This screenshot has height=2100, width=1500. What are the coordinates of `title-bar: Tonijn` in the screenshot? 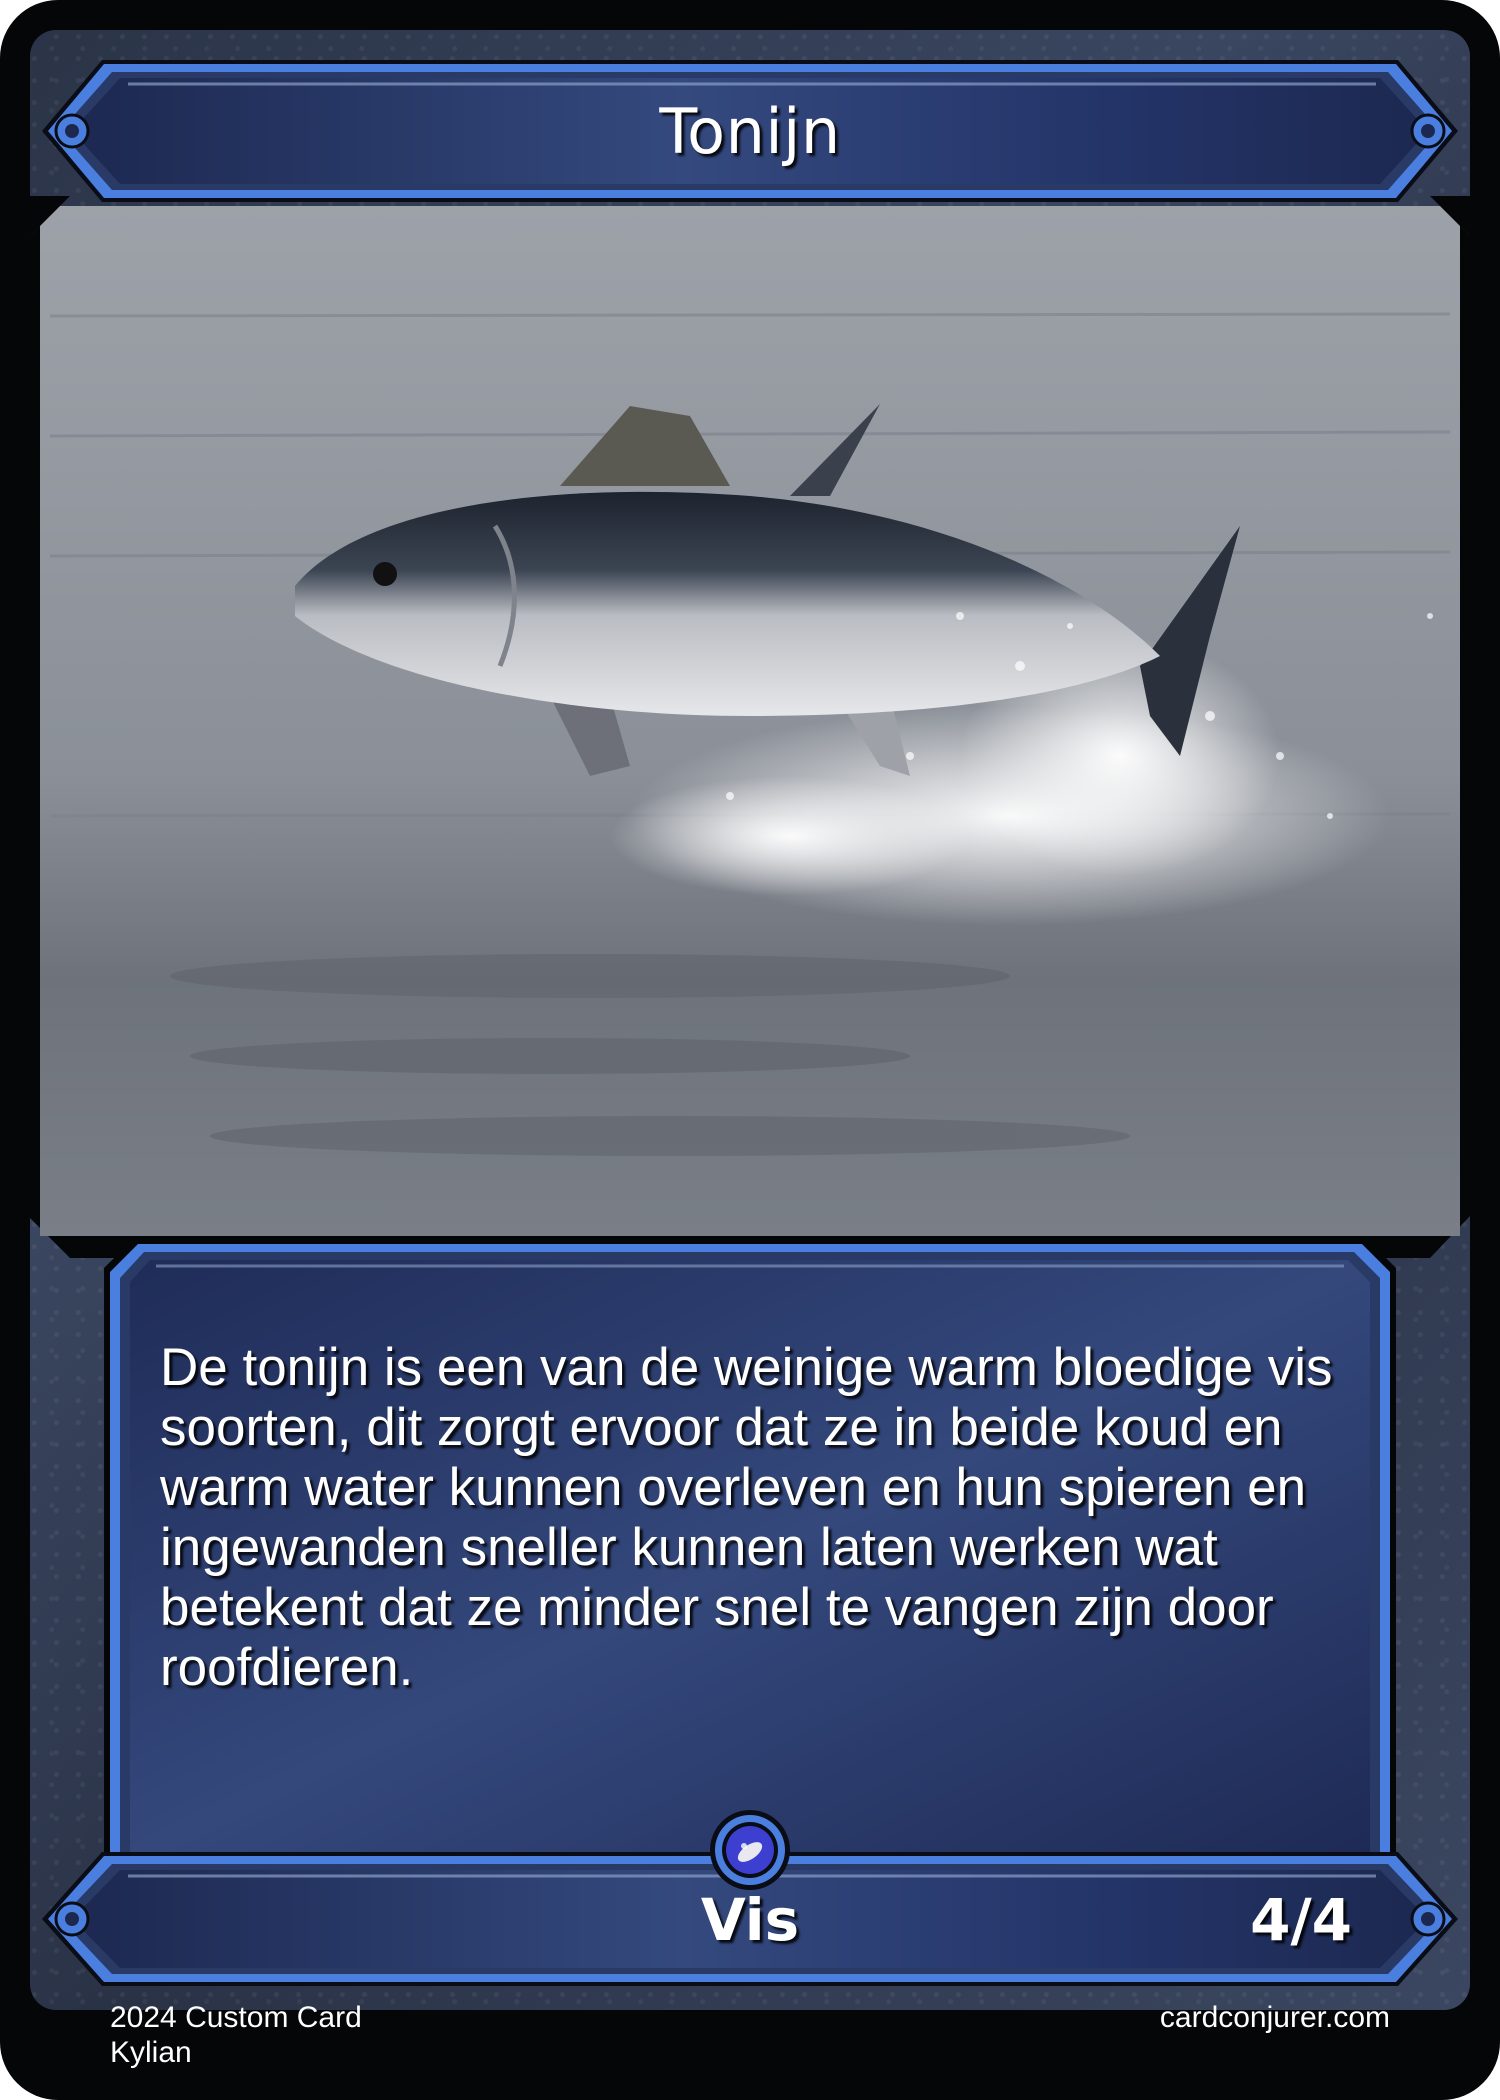 It's located at (750, 131).